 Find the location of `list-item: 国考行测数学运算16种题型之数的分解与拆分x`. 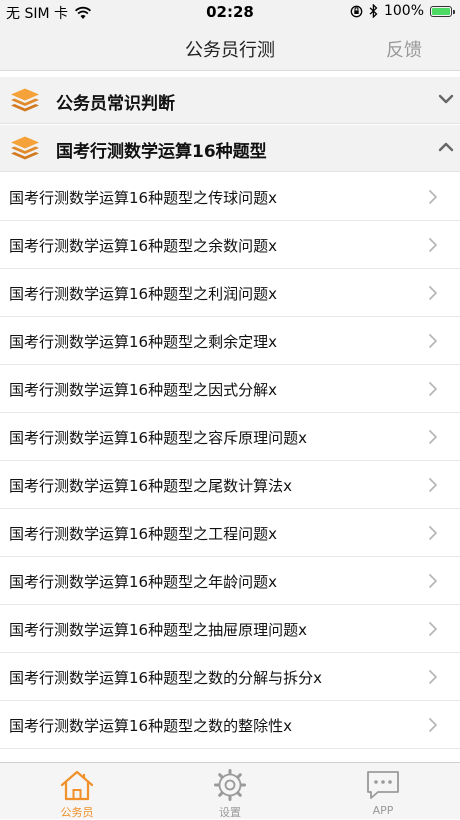

list-item: 国考行测数学运算16种题型之数的分解与拆分x is located at coordinates (230, 677).